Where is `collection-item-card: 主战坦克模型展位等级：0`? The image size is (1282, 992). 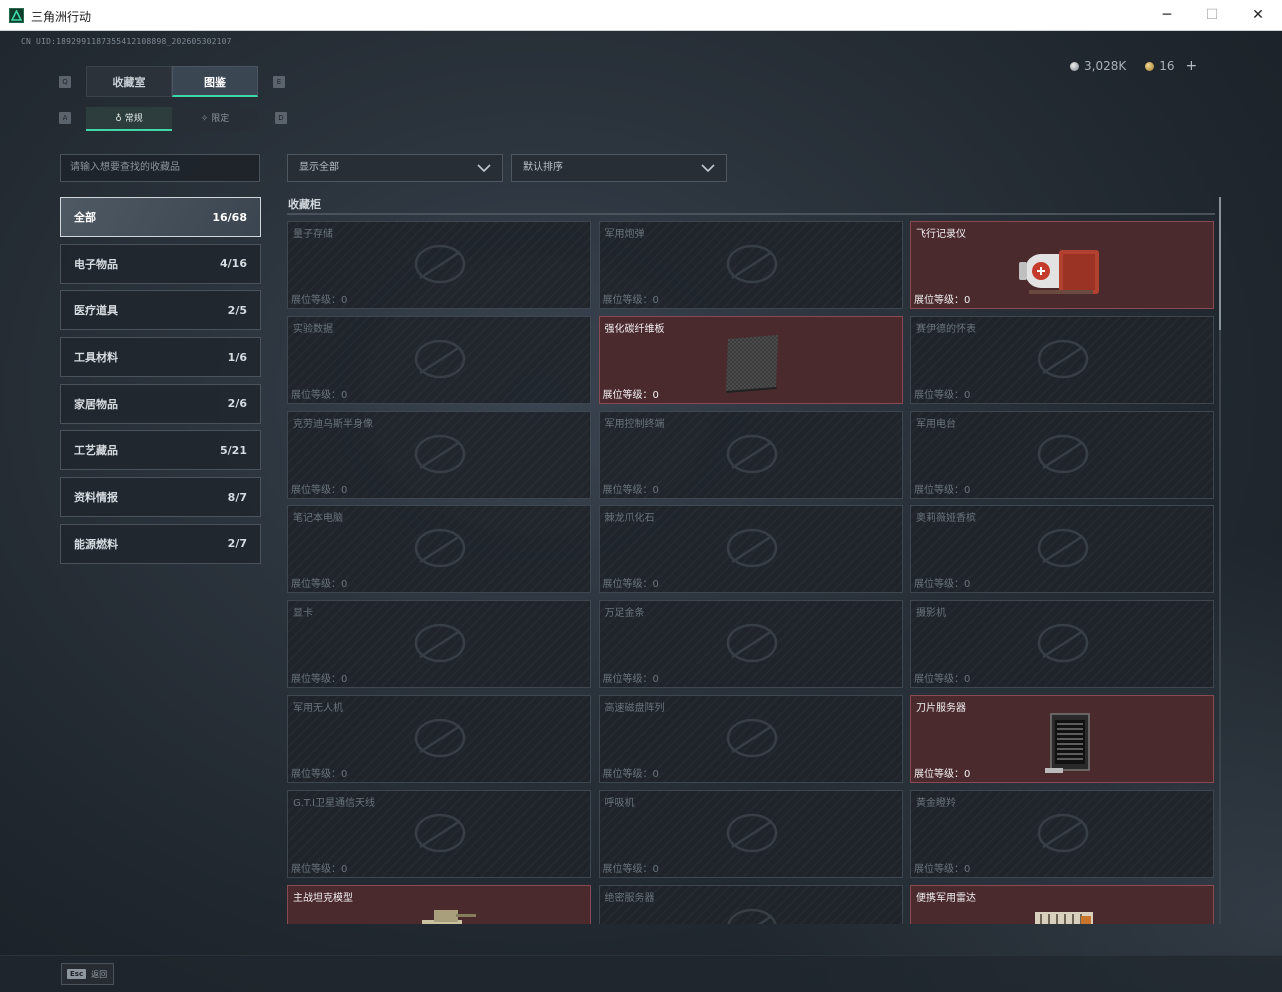 collection-item-card: 主战坦克模型展位等级：0 is located at coordinates (439, 904).